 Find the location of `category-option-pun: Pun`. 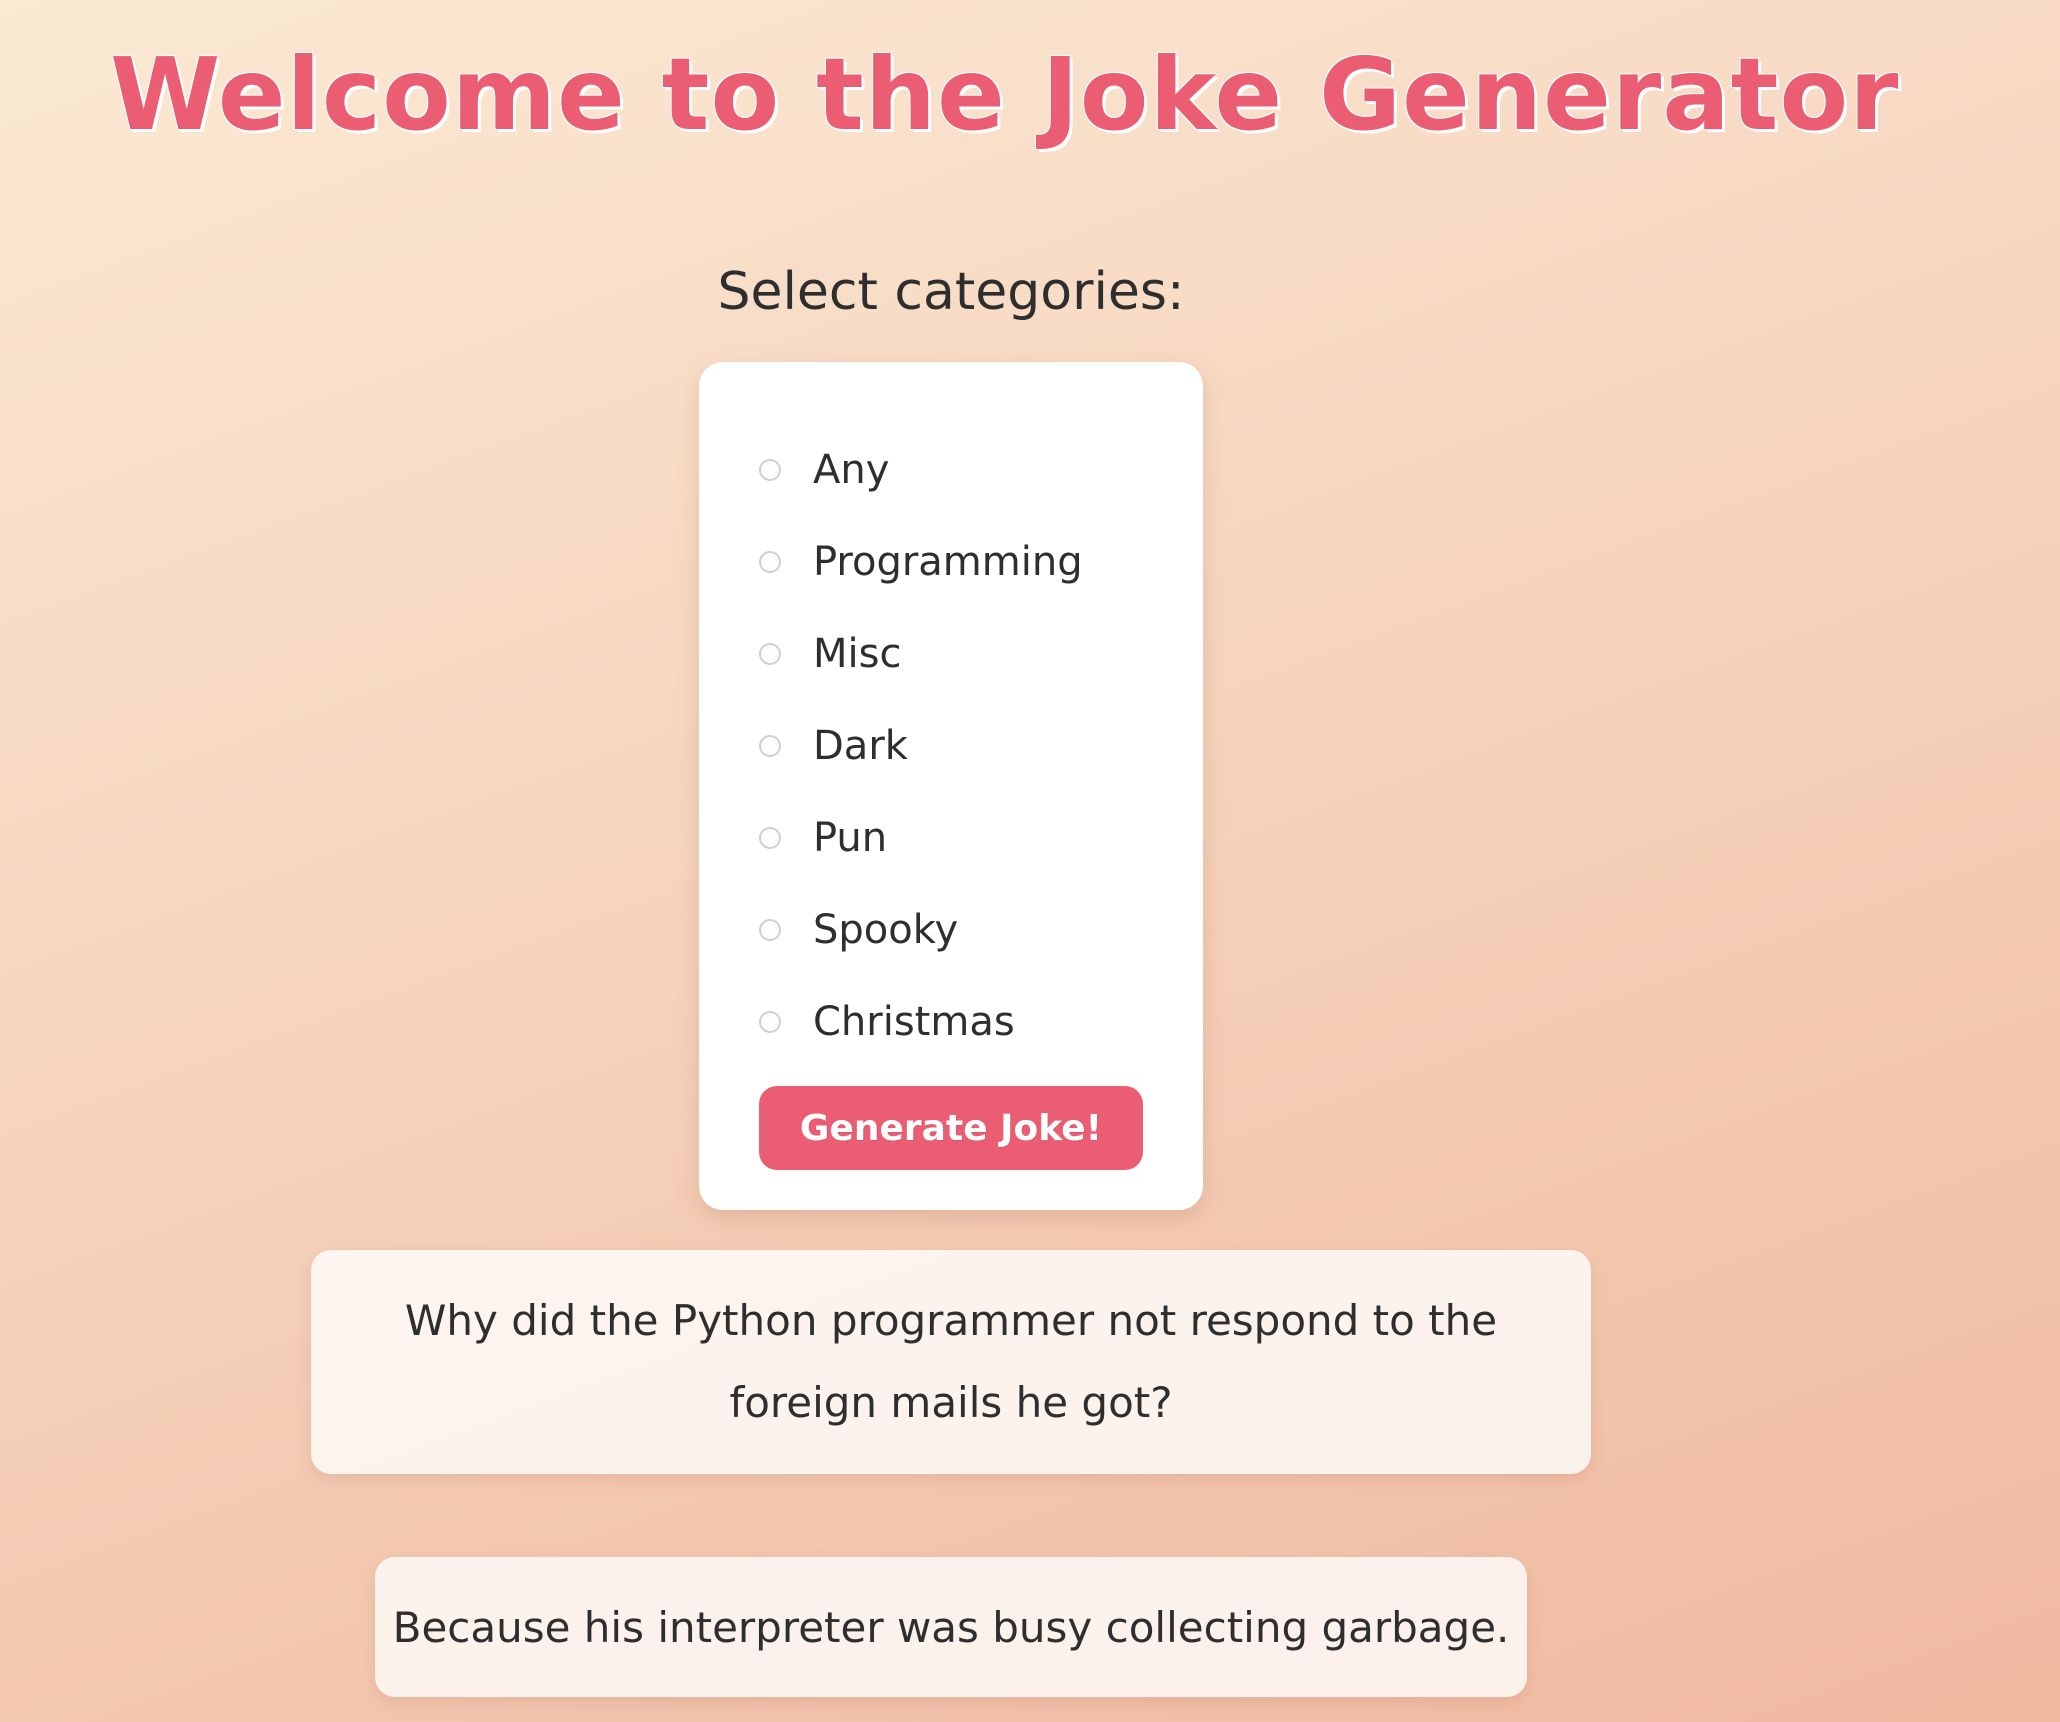

category-option-pun: Pun is located at coordinates (921, 838).